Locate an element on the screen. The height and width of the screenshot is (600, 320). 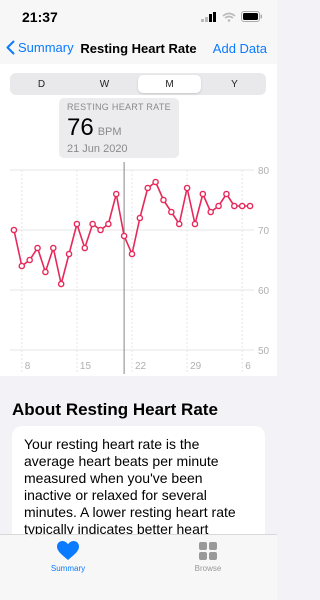
y-tick-label: 80 is located at coordinates (264, 171).